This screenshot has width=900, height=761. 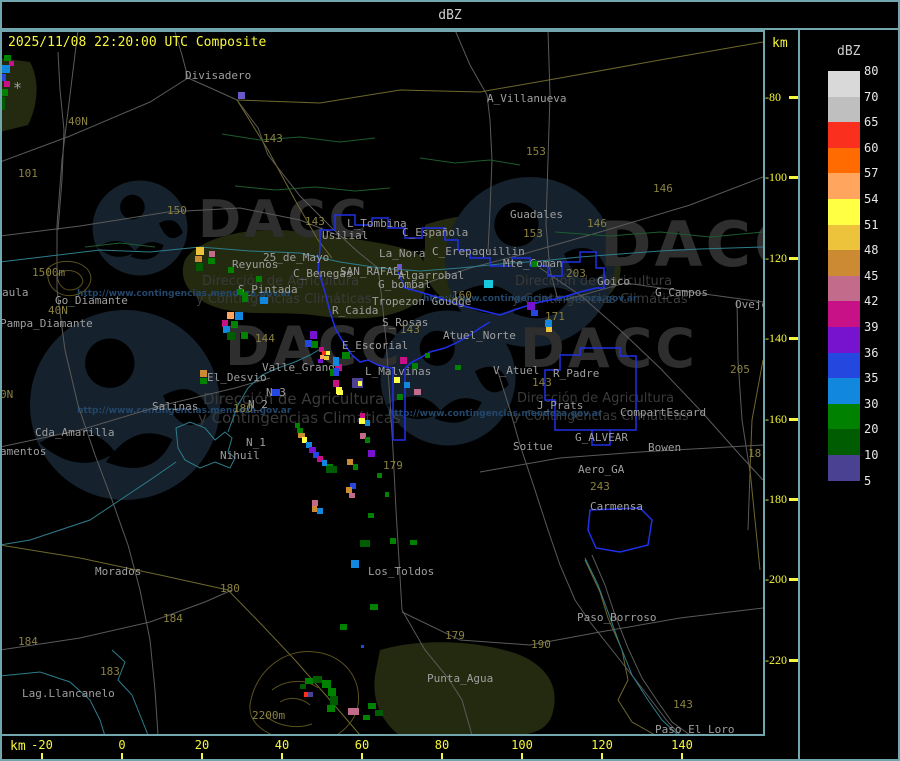 I want to click on bottom-axis-label: 120, so click(x=602, y=745).